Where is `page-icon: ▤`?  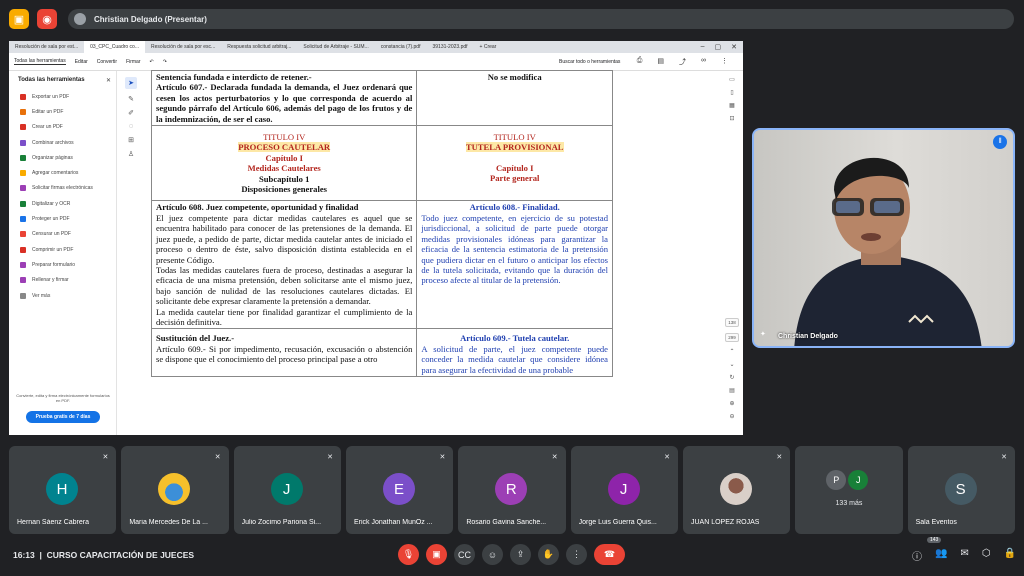
page-icon: ▤ is located at coordinates (732, 390).